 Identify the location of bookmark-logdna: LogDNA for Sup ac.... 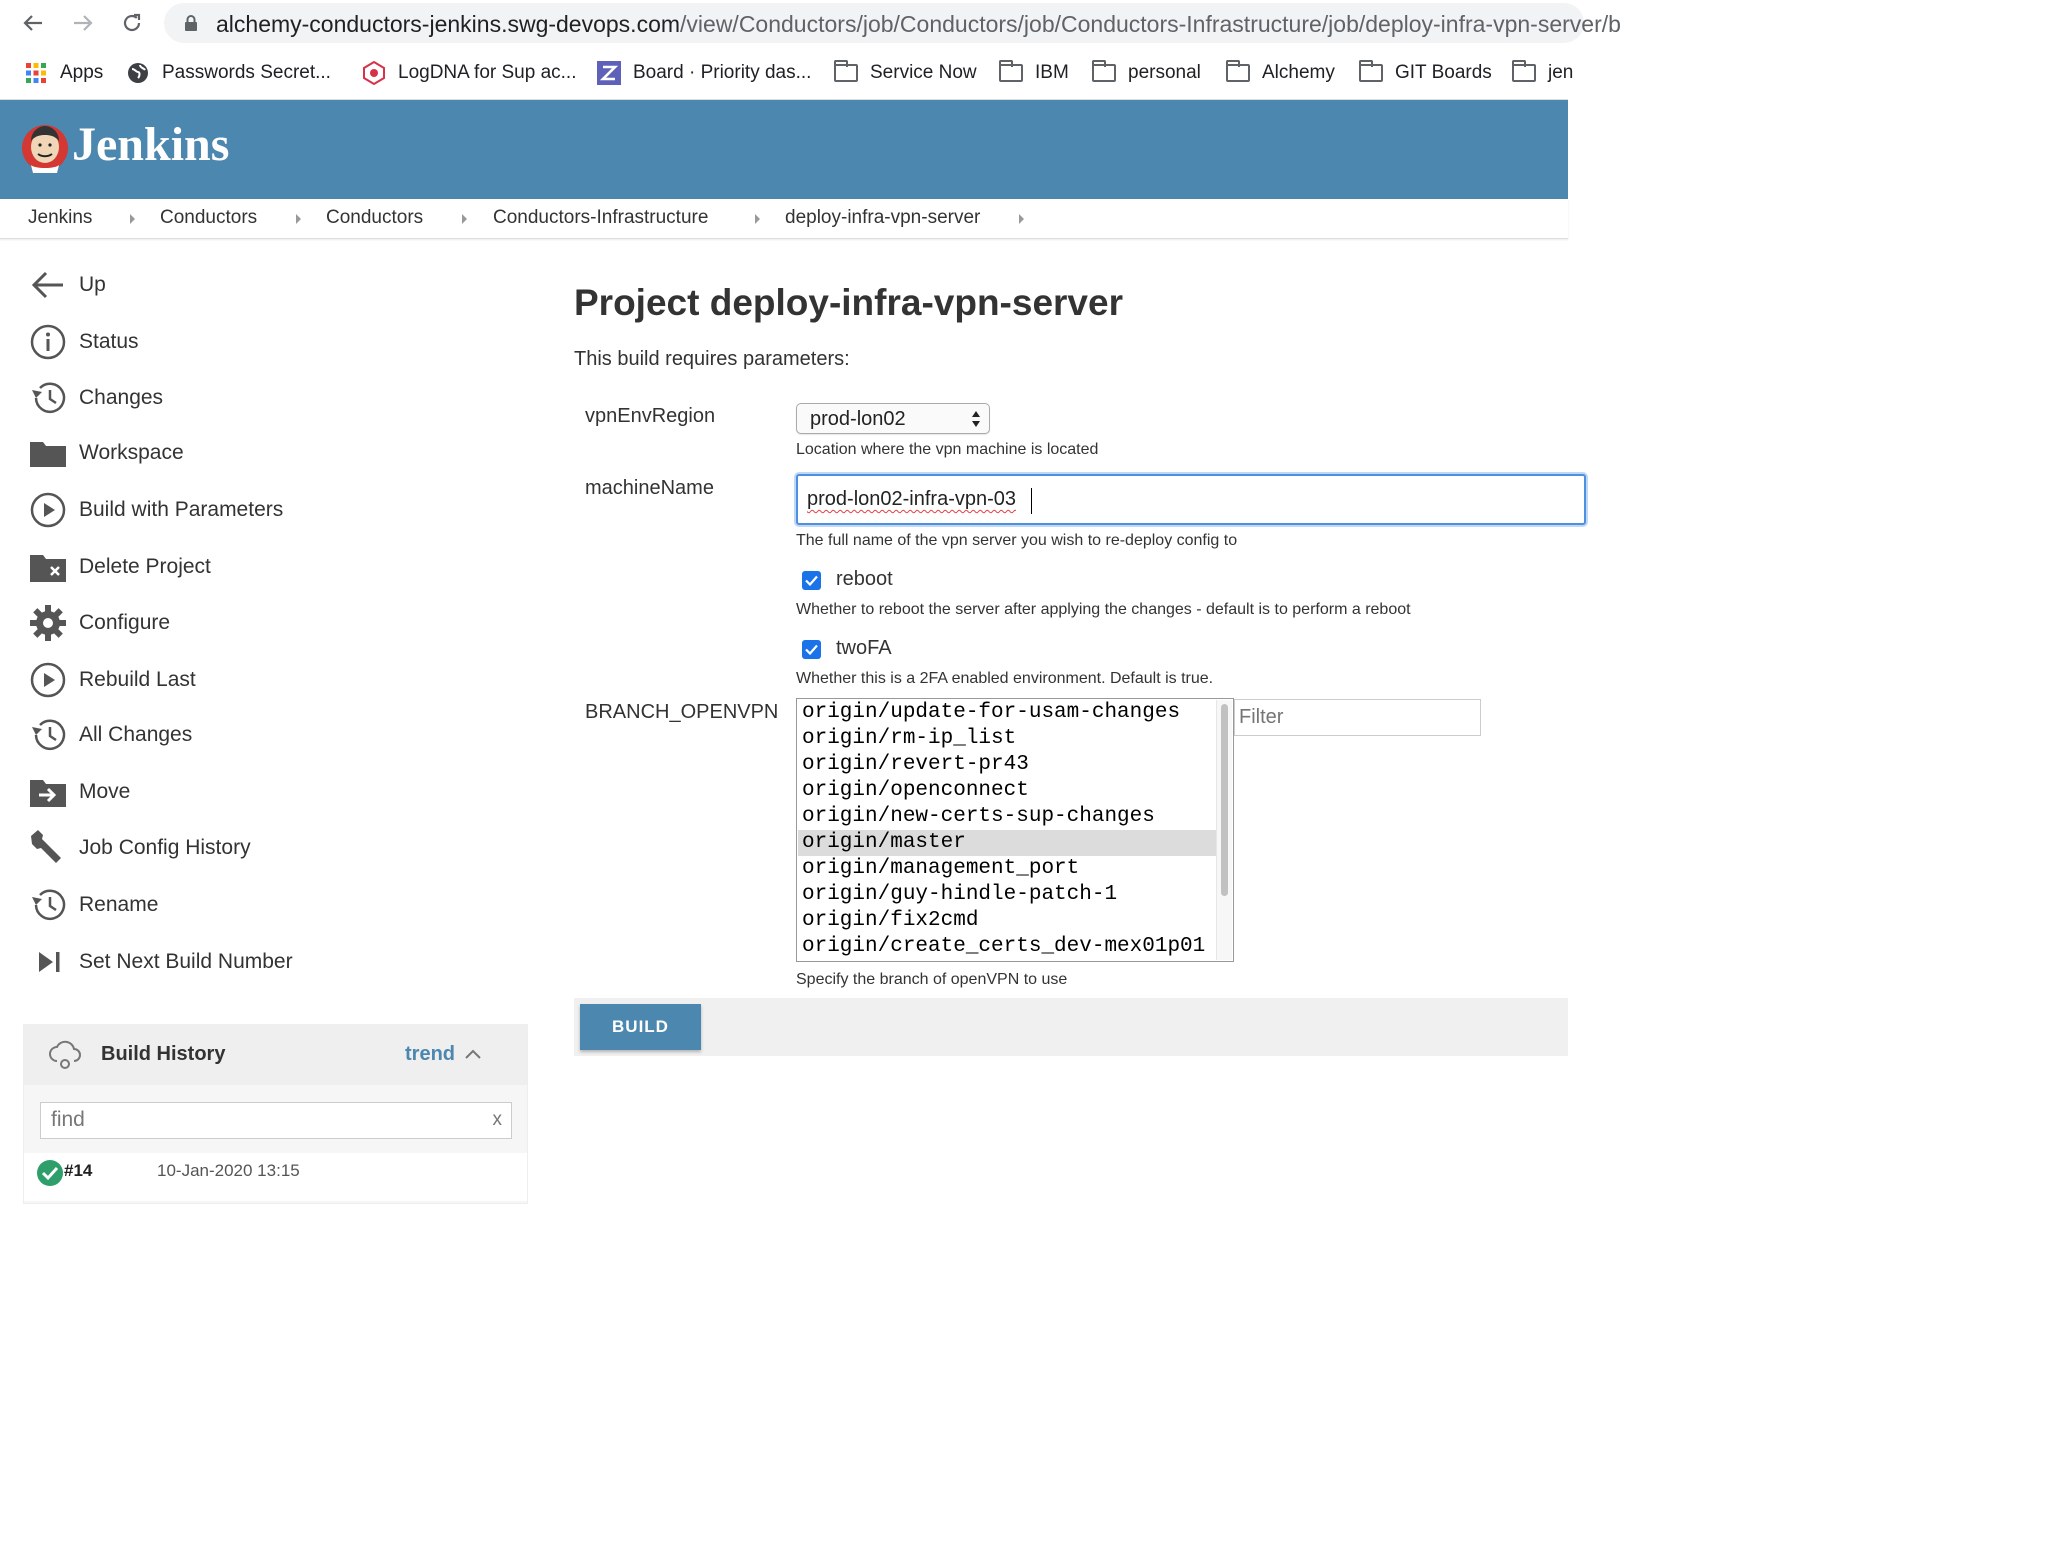
(469, 73).